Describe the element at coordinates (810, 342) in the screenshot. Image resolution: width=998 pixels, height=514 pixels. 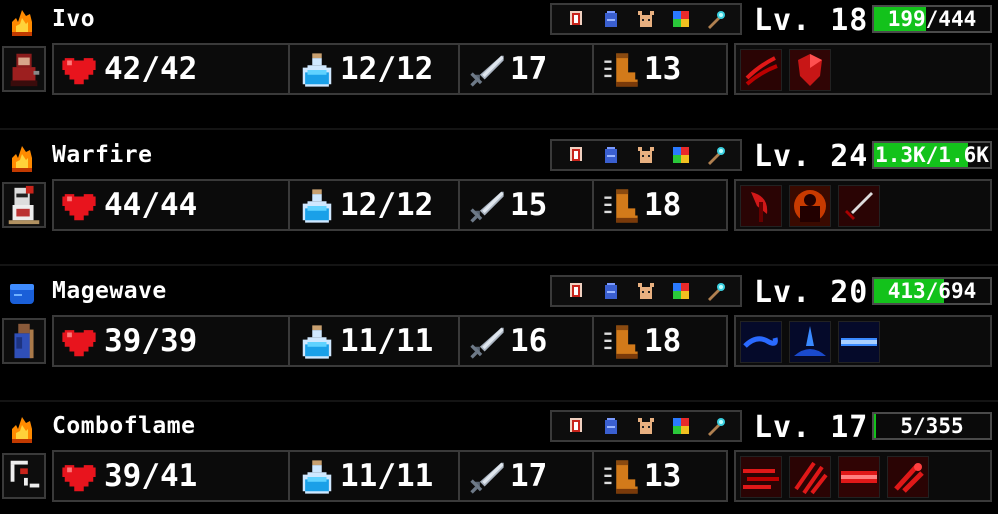
I see `water-splash-skill` at that location.